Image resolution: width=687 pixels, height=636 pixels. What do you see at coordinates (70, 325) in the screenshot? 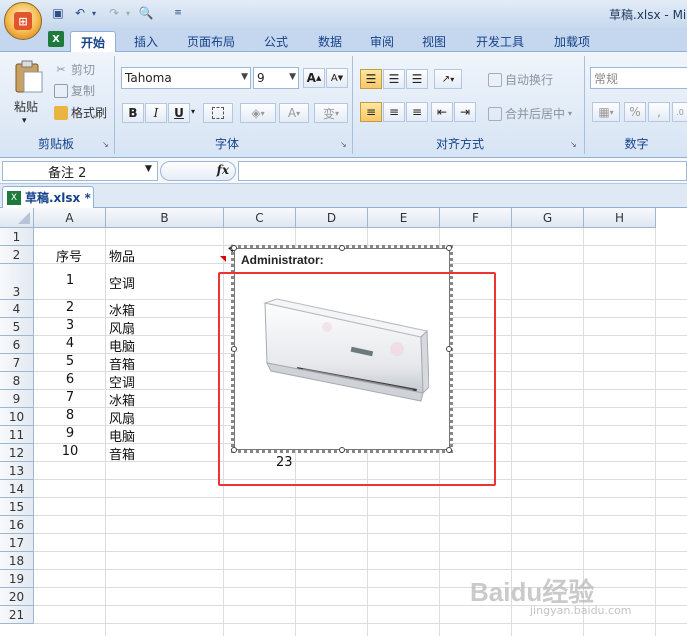
I see `cell-a5: 3` at bounding box center [70, 325].